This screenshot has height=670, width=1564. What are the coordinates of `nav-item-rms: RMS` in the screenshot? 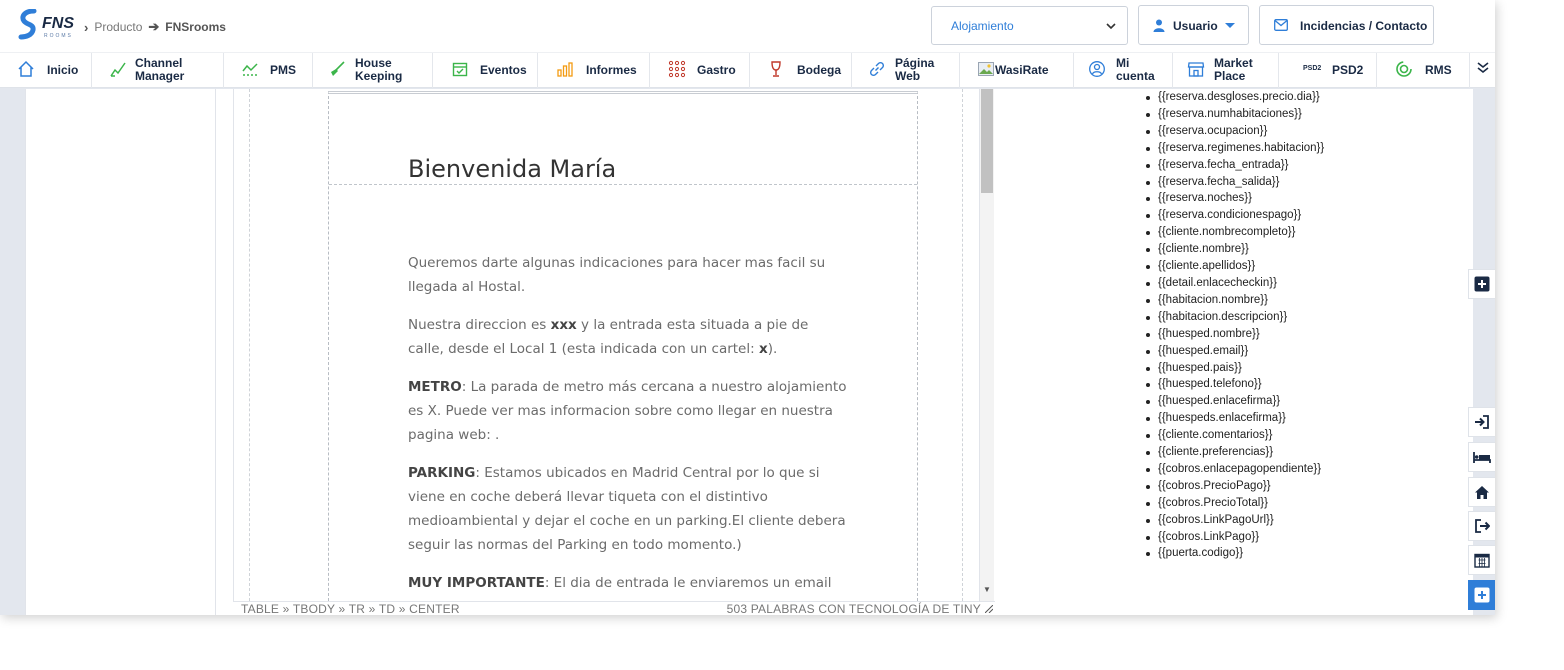 It's located at (1423, 70).